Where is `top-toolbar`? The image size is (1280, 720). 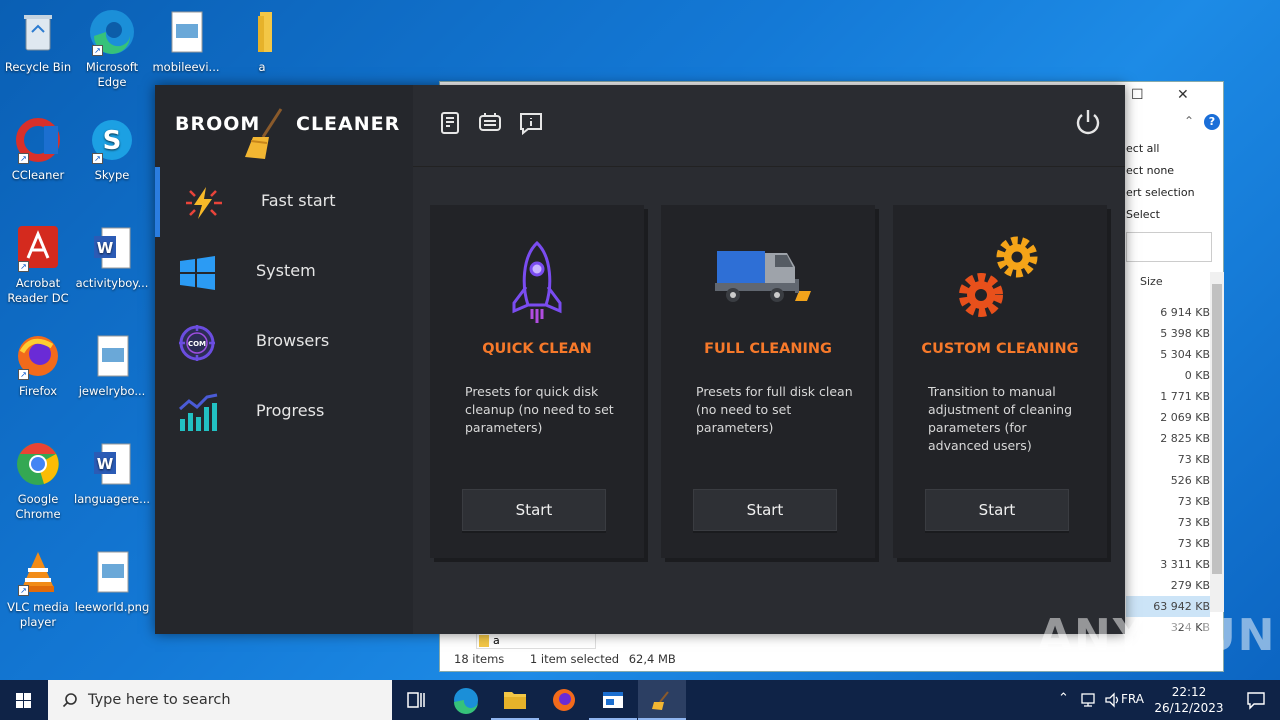 top-toolbar is located at coordinates (769, 126).